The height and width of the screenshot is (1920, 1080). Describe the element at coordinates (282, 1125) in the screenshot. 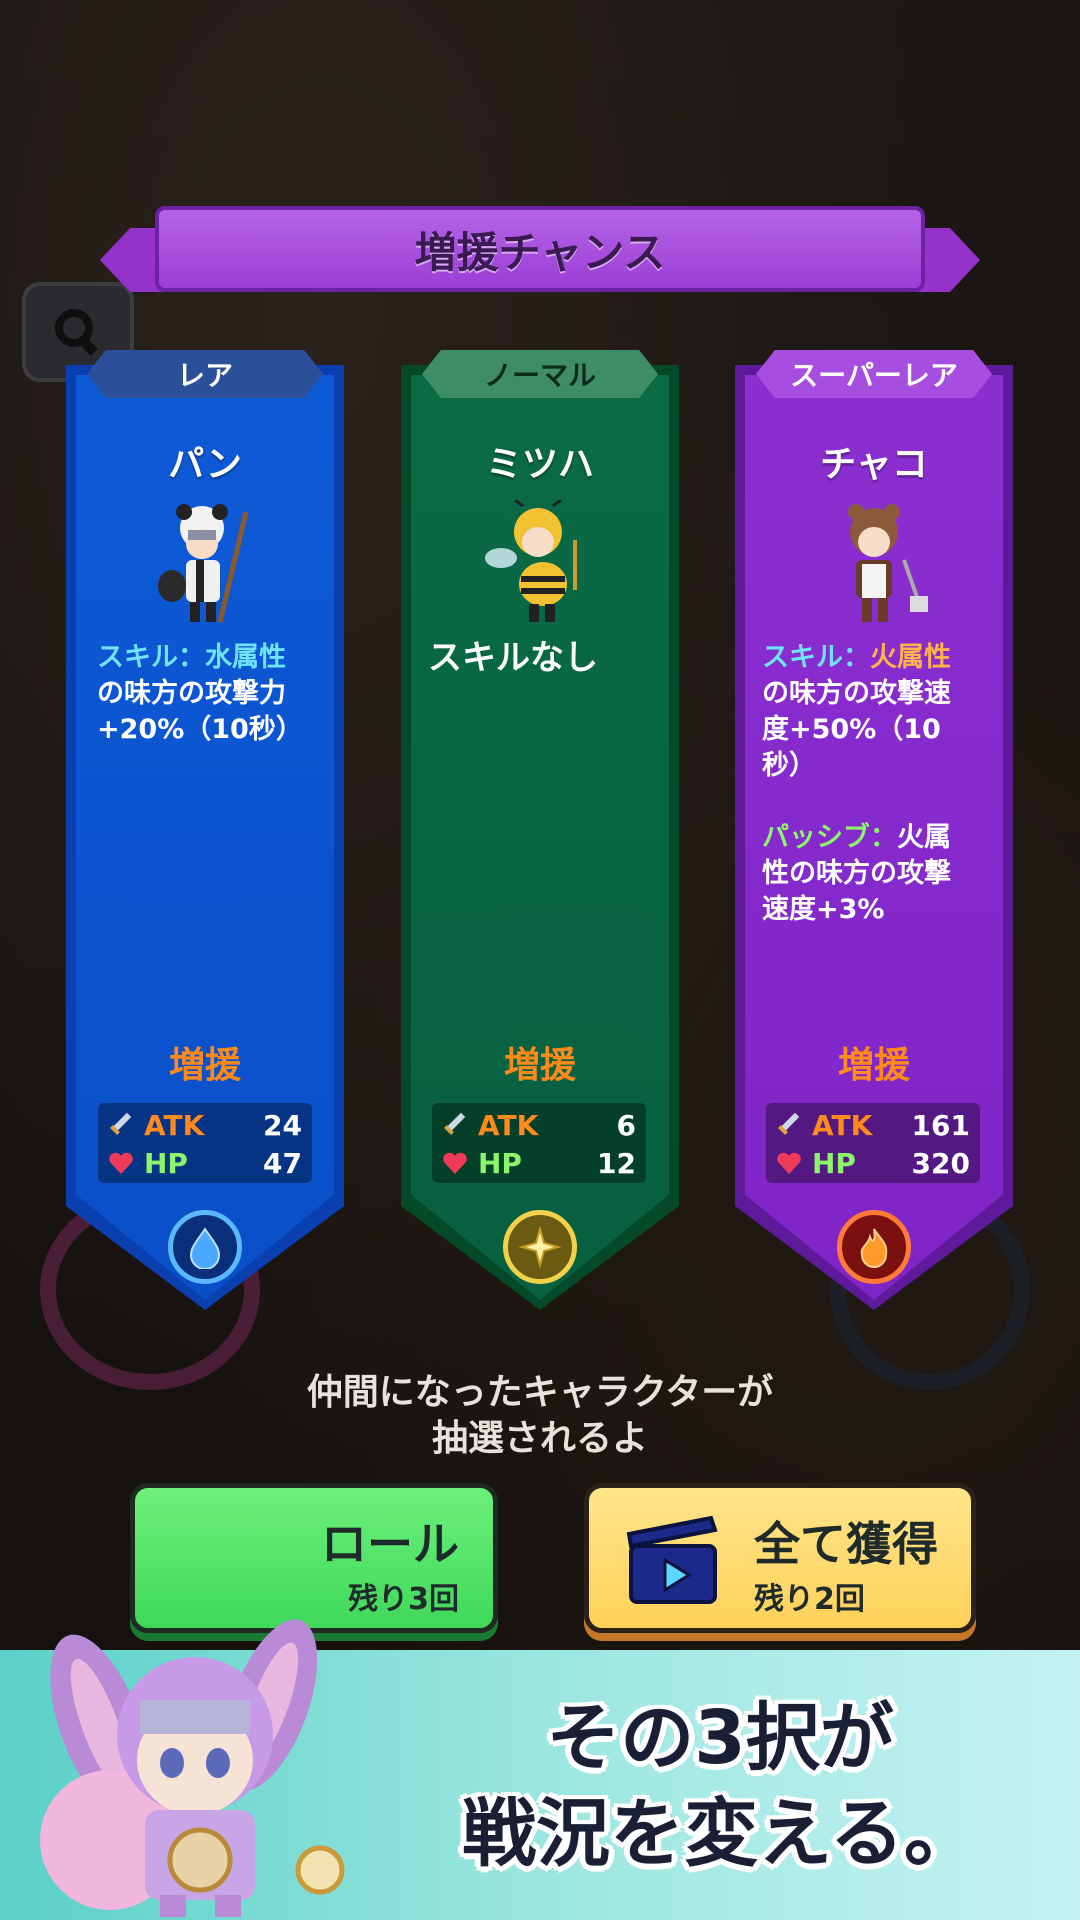

I see `atk-value: 24` at that location.